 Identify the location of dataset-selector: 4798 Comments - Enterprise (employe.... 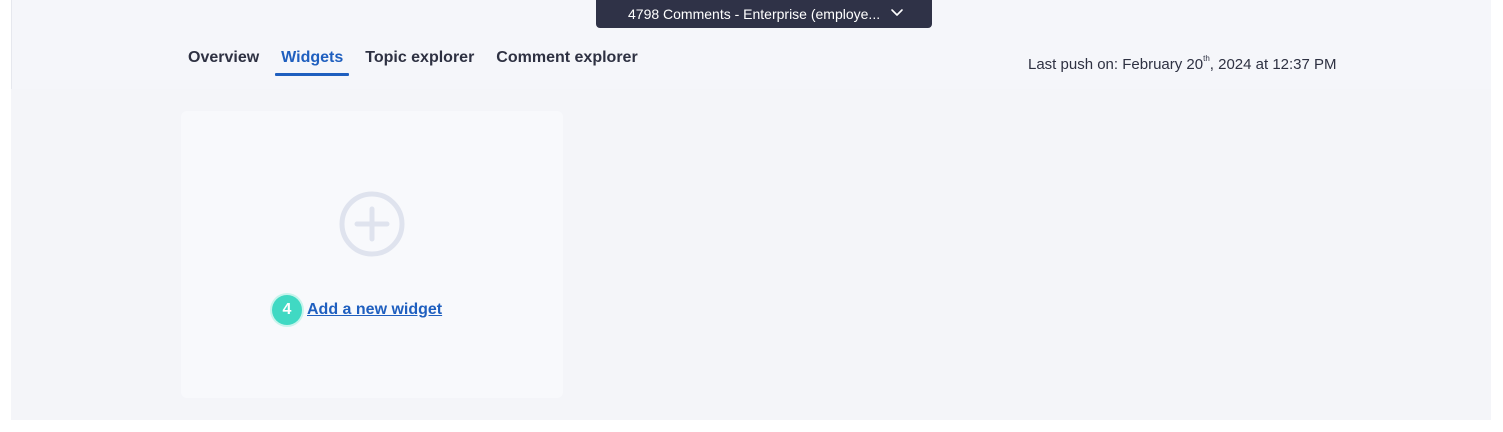
(764, 14).